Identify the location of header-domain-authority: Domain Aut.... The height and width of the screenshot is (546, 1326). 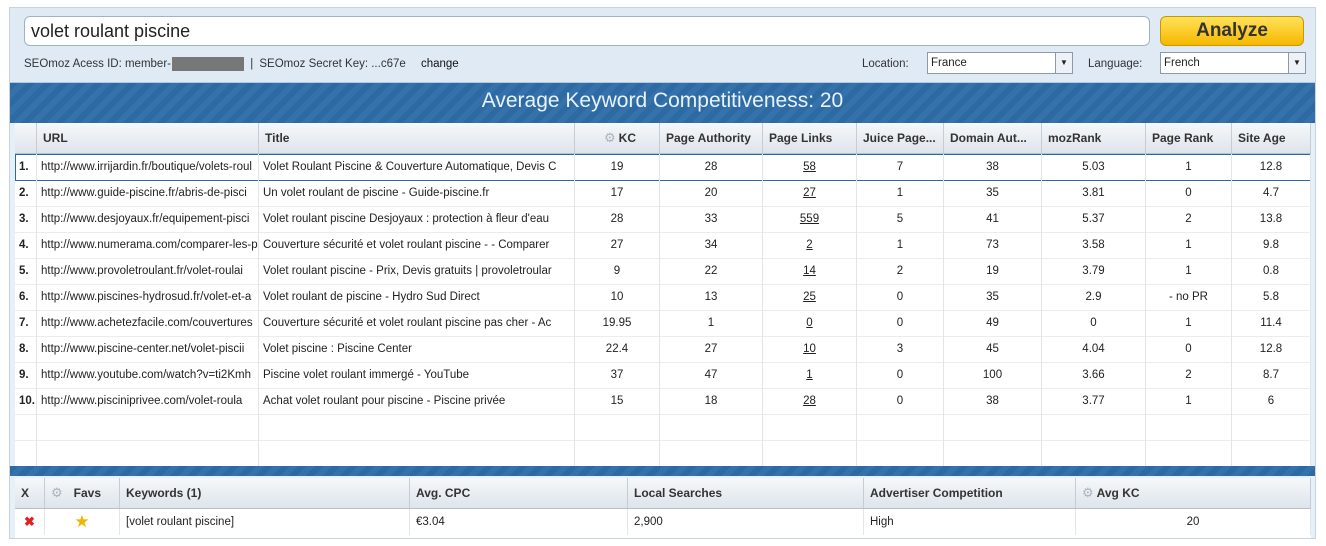
(993, 138).